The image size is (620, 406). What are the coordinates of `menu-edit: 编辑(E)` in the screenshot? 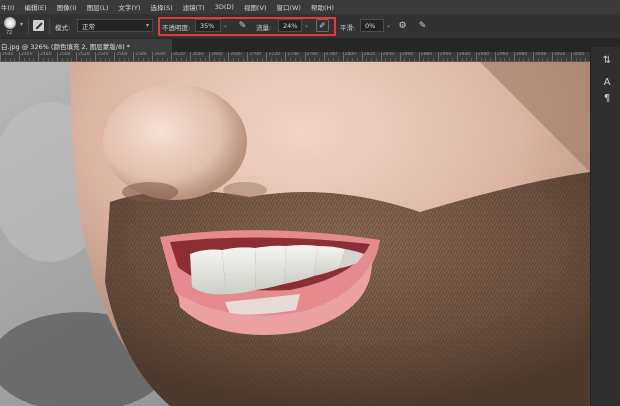 It's located at (36, 7).